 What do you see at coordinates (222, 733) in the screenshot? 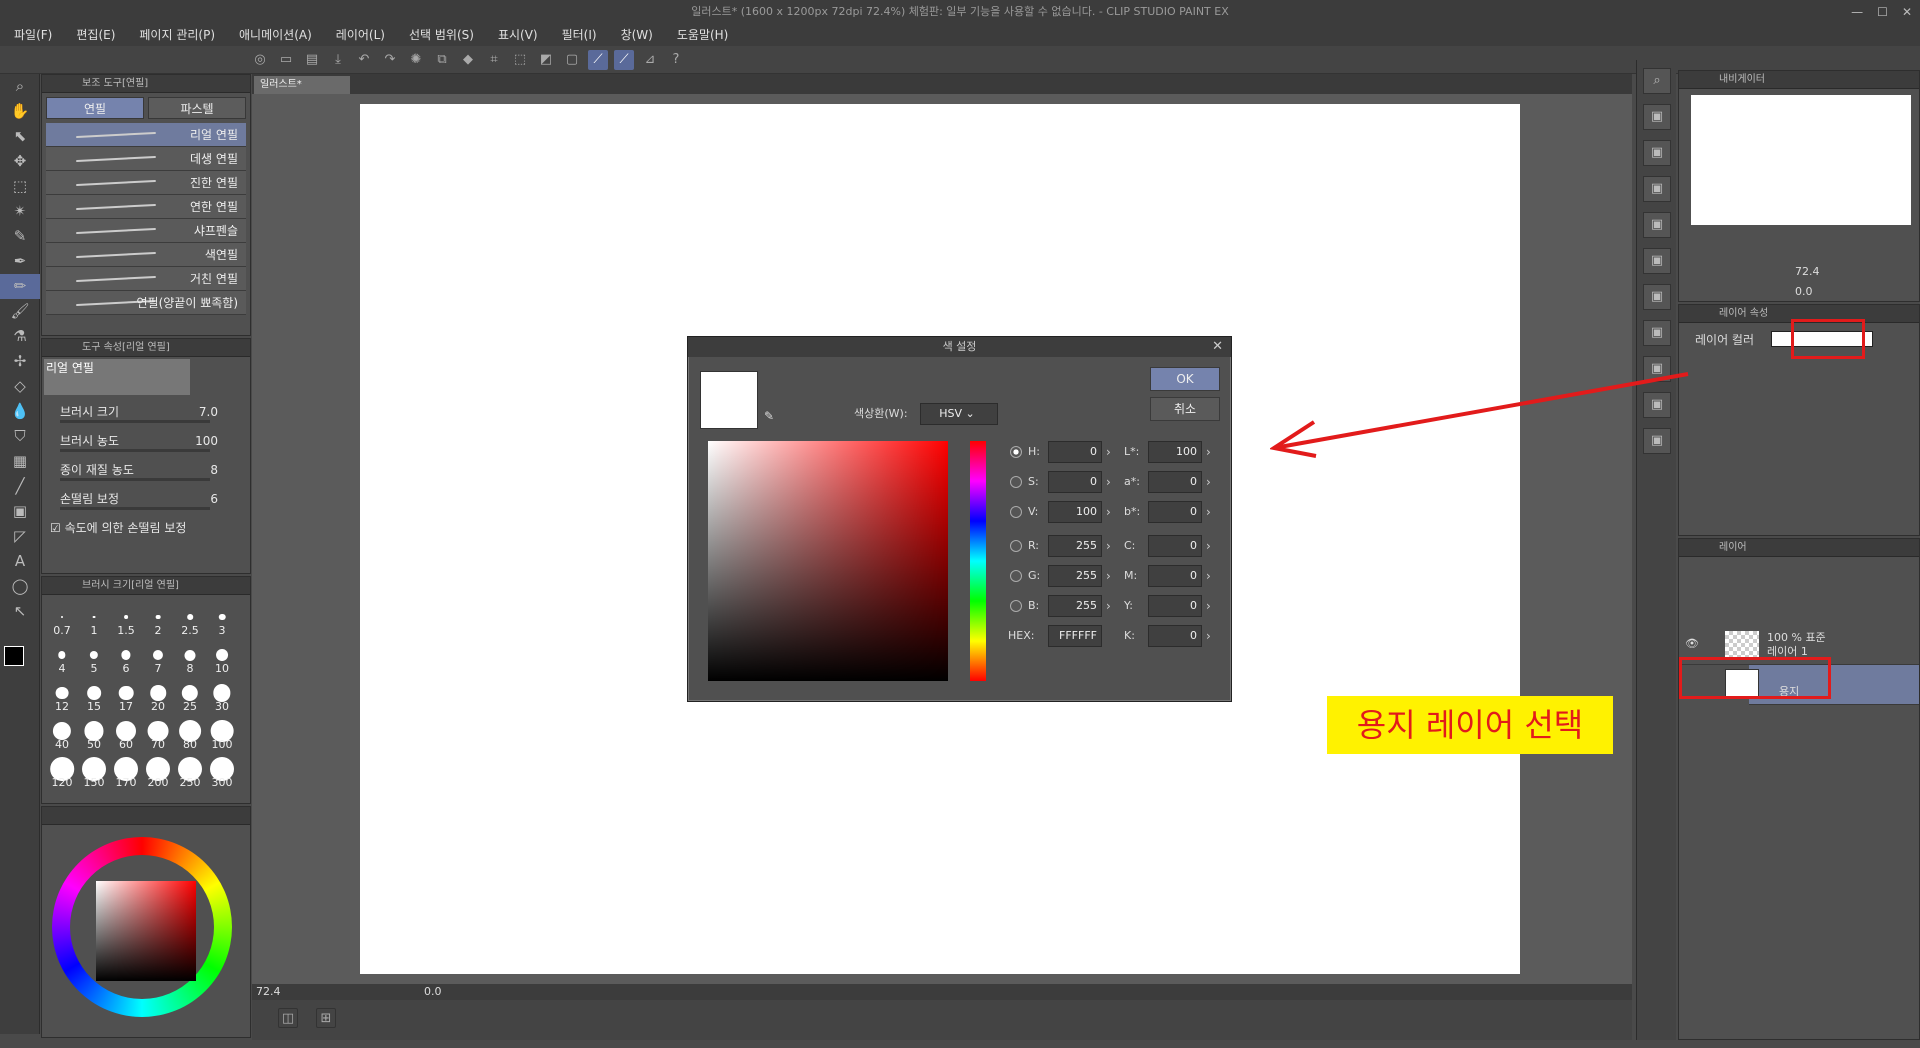
I see `brush-size-preset: 100` at bounding box center [222, 733].